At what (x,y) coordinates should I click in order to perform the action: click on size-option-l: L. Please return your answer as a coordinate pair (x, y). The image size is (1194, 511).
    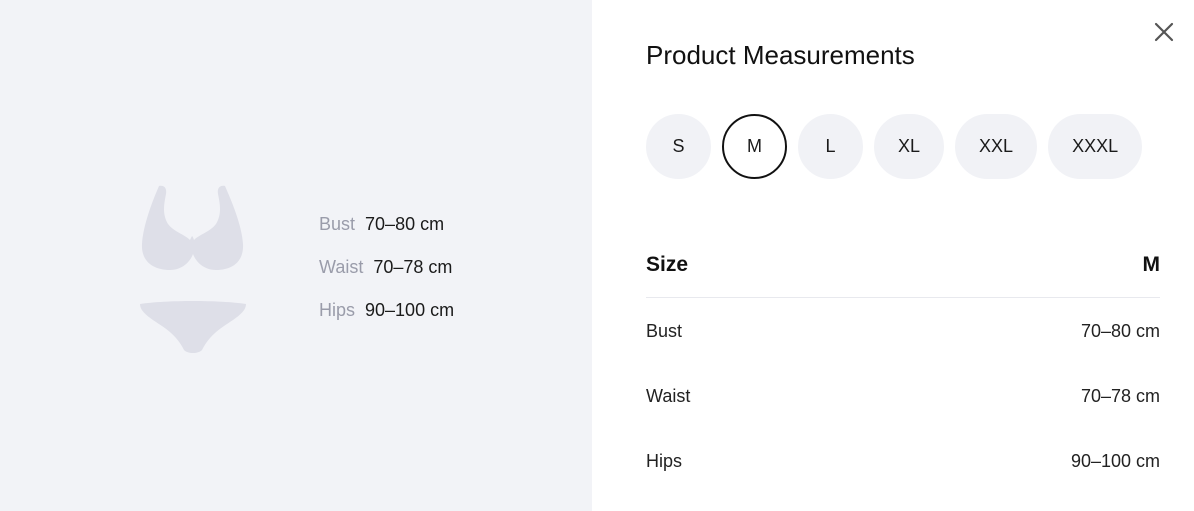
    Looking at the image, I should click on (830, 146).